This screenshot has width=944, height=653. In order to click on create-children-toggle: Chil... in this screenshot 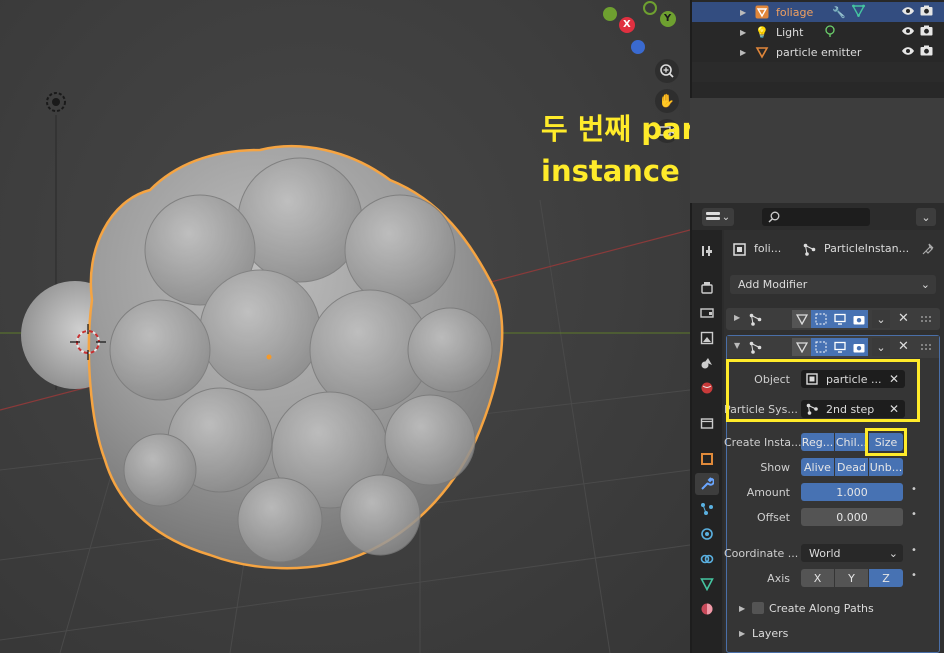, I will do `click(851, 442)`.